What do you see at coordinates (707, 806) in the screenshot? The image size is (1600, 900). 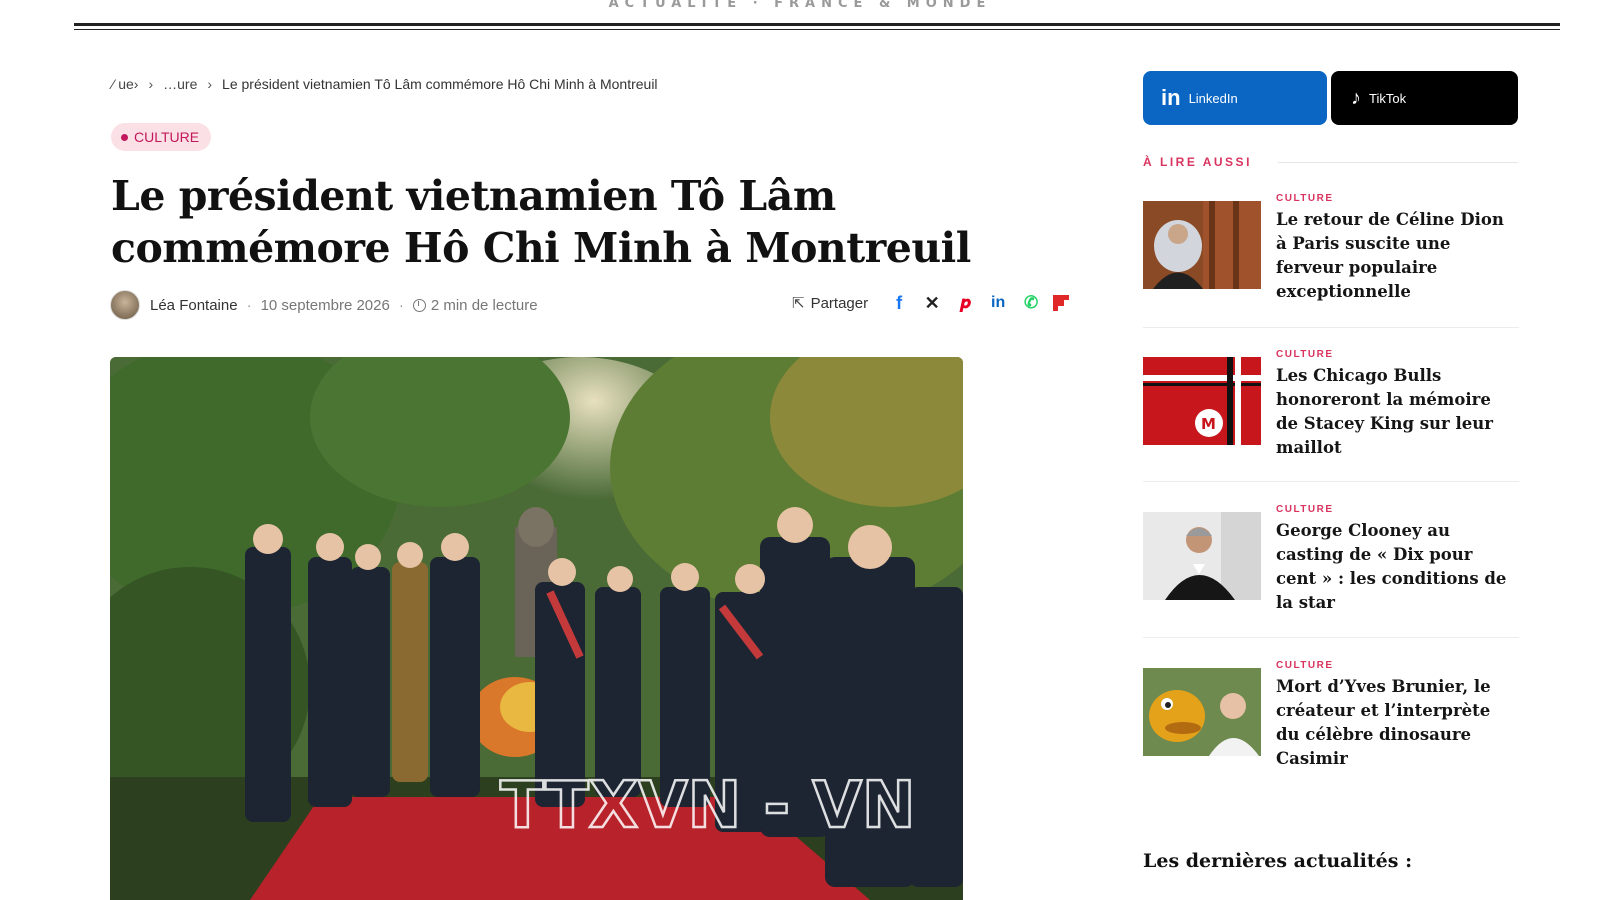 I see `image-watermark: TTXVN - VN` at bounding box center [707, 806].